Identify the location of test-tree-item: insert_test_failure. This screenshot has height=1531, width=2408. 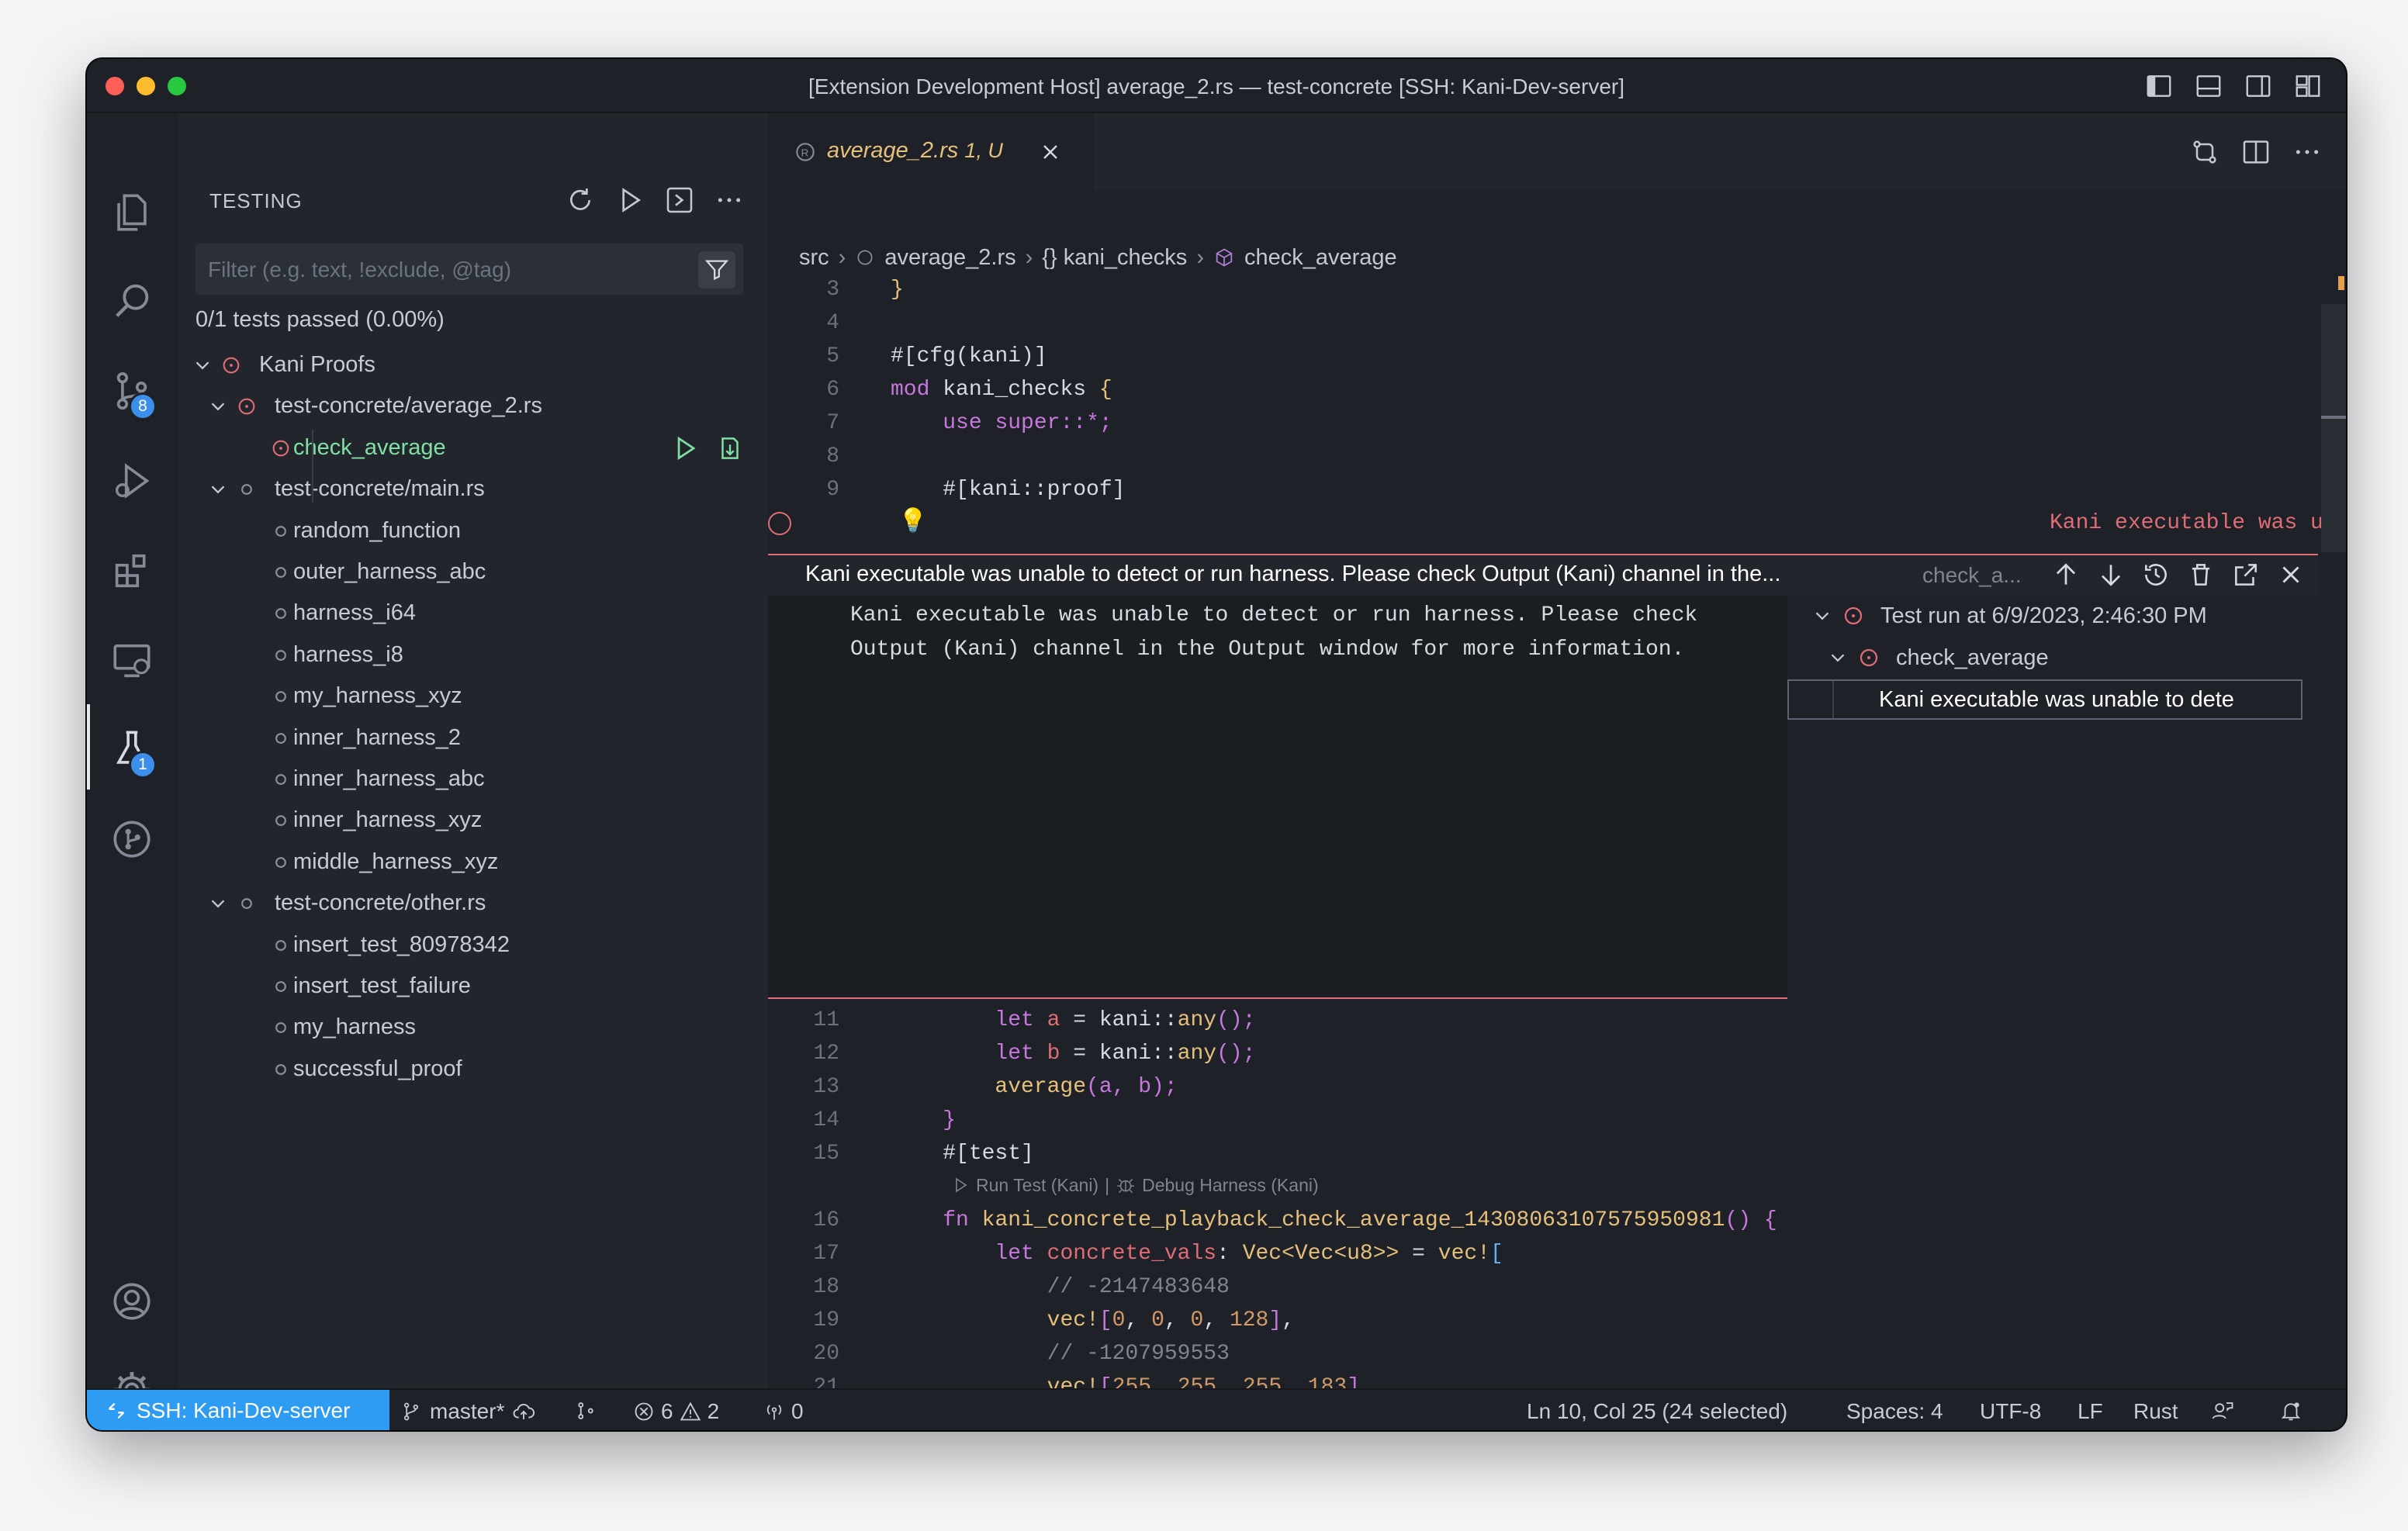
(473, 986).